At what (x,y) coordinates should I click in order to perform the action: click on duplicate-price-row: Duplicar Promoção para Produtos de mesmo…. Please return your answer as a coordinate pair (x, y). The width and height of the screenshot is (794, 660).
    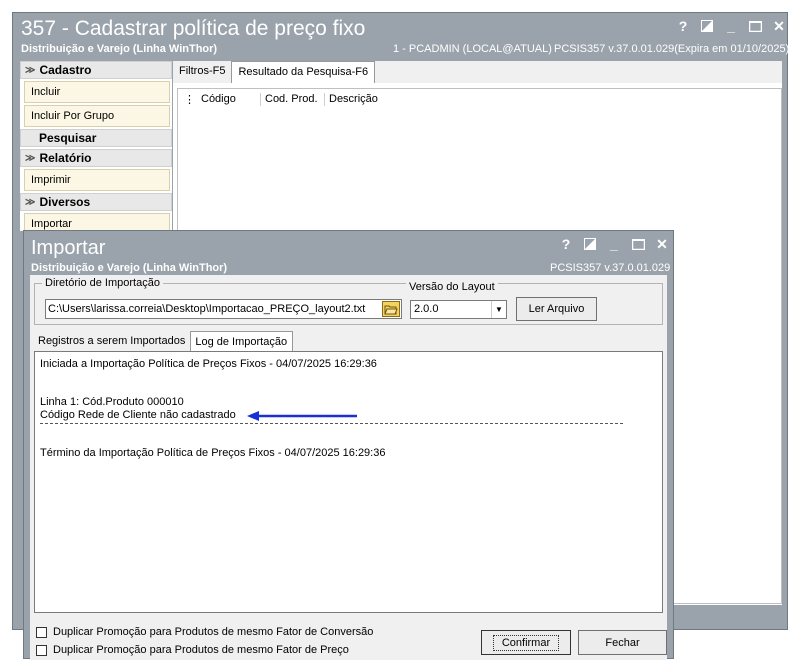
    Looking at the image, I should click on (192, 650).